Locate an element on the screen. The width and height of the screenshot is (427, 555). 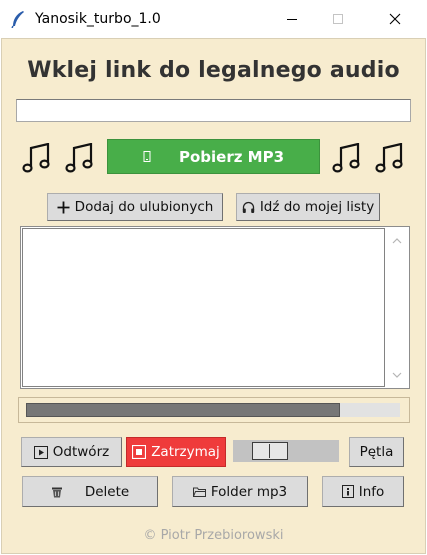
stop-label: Zatrzymaj is located at coordinates (185, 452).